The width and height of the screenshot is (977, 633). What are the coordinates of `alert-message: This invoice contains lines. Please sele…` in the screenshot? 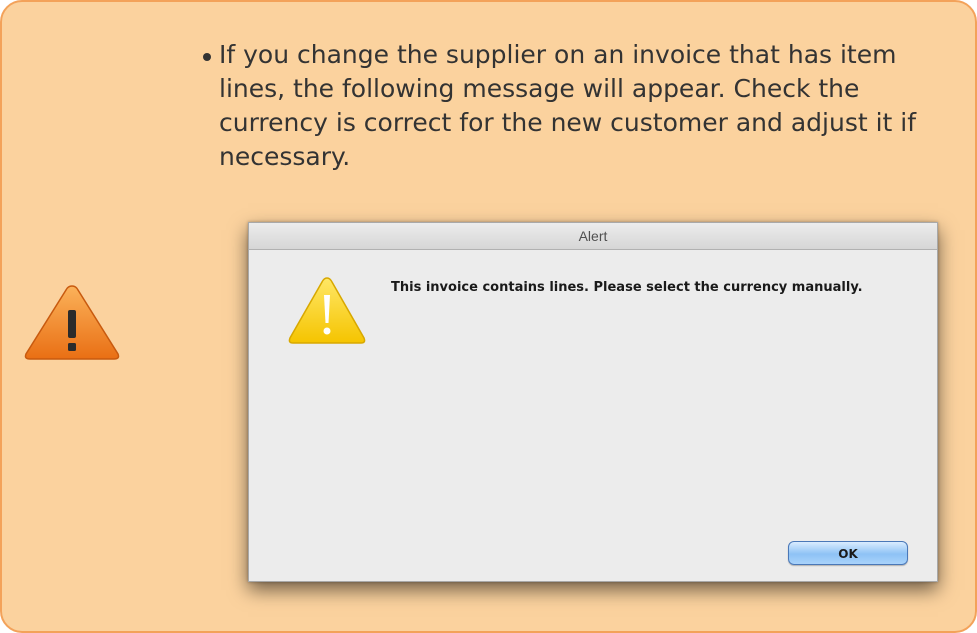 It's located at (627, 287).